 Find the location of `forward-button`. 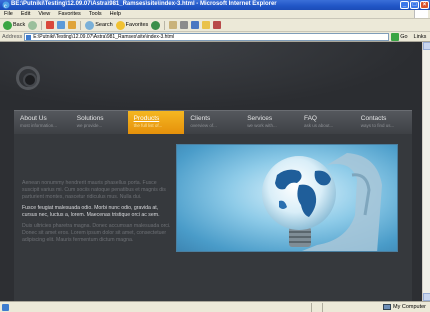

forward-button is located at coordinates (33, 25).